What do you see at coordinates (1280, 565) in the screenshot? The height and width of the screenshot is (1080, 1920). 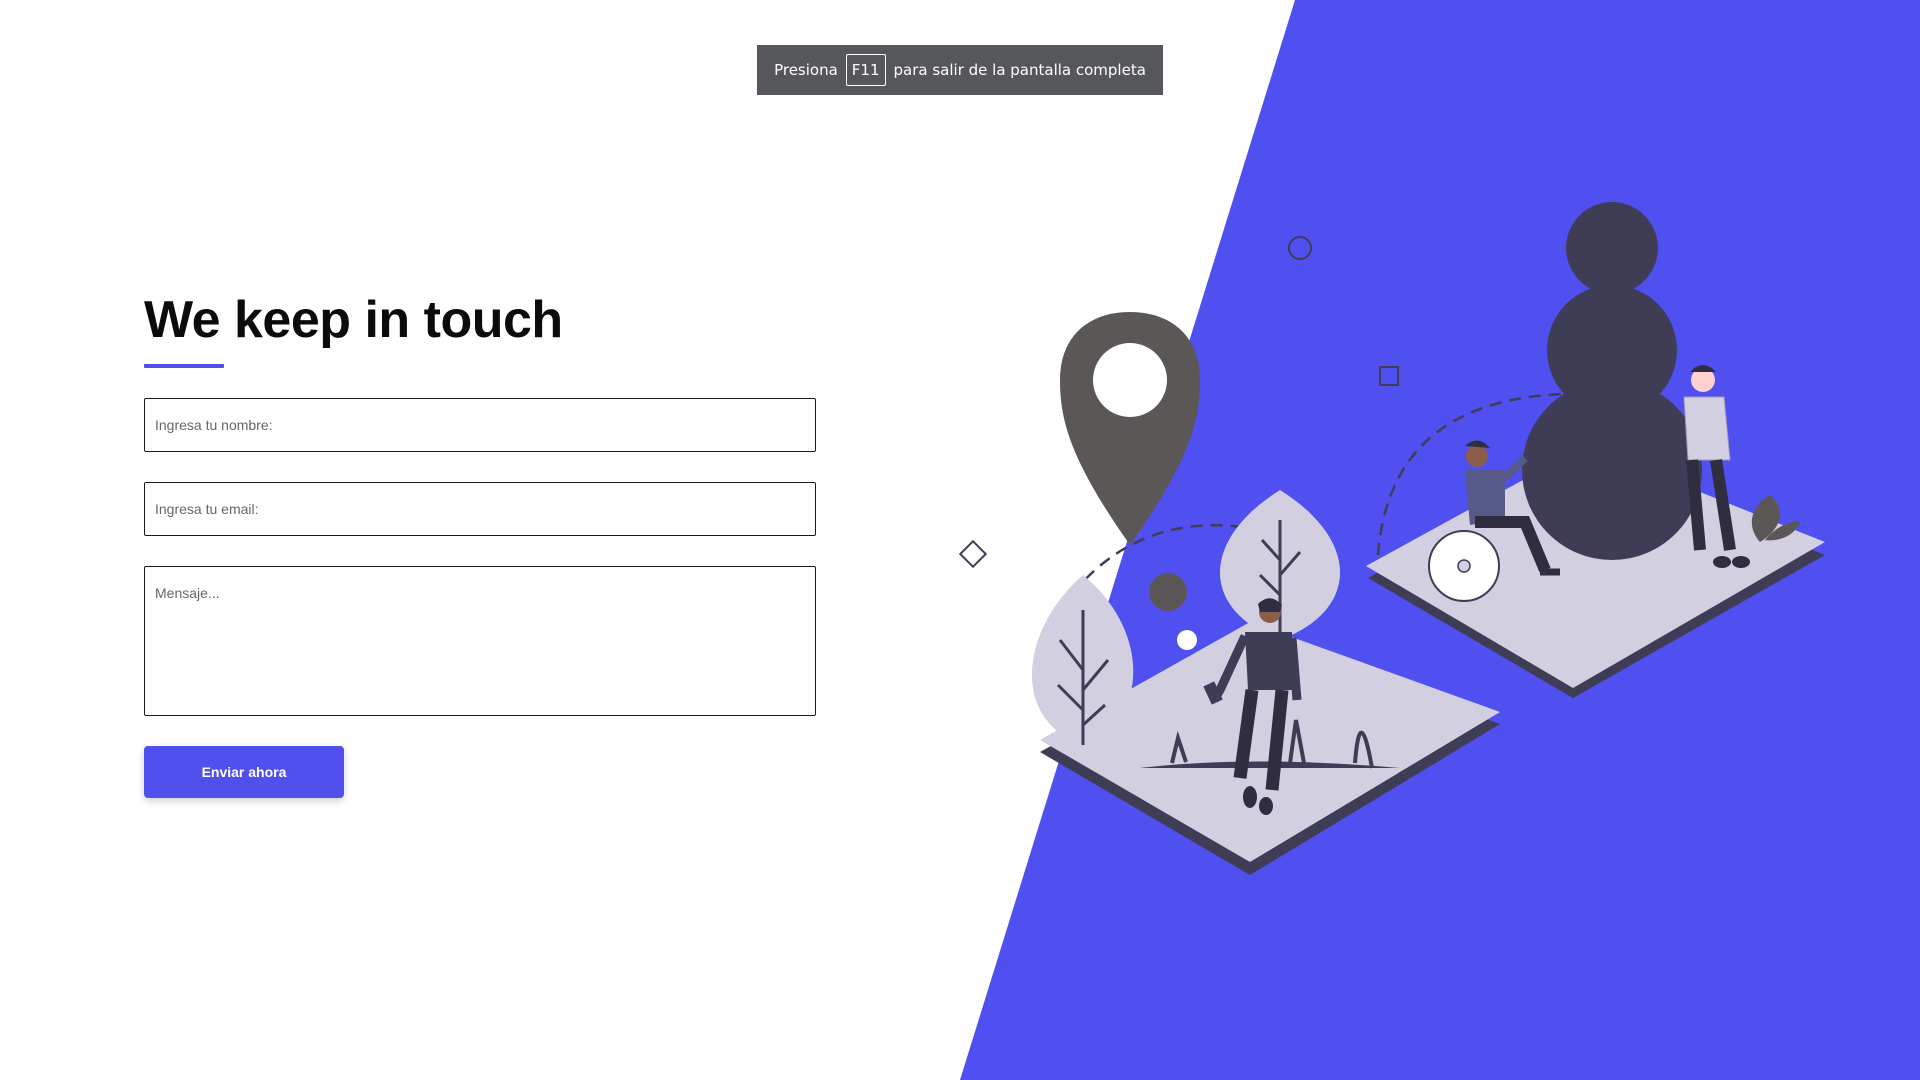 I see `left-leaf-large` at bounding box center [1280, 565].